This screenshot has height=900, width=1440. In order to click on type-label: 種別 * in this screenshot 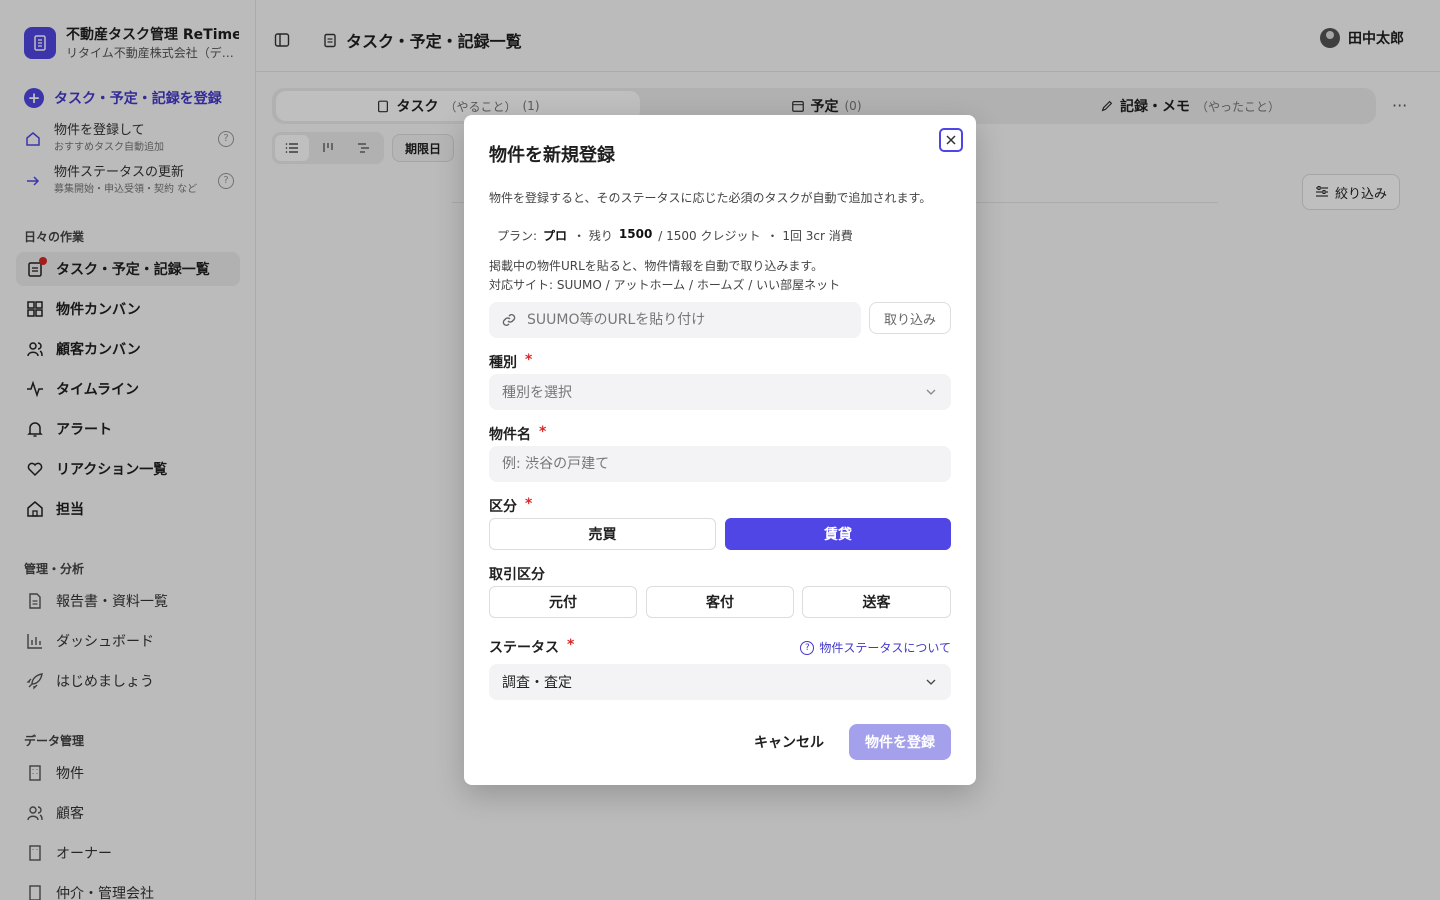, I will do `click(510, 362)`.